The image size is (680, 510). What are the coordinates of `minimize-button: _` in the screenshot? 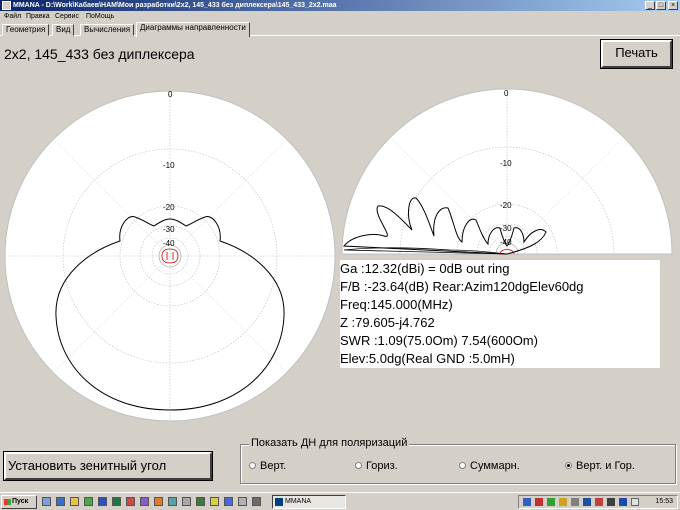 It's located at (650, 5).